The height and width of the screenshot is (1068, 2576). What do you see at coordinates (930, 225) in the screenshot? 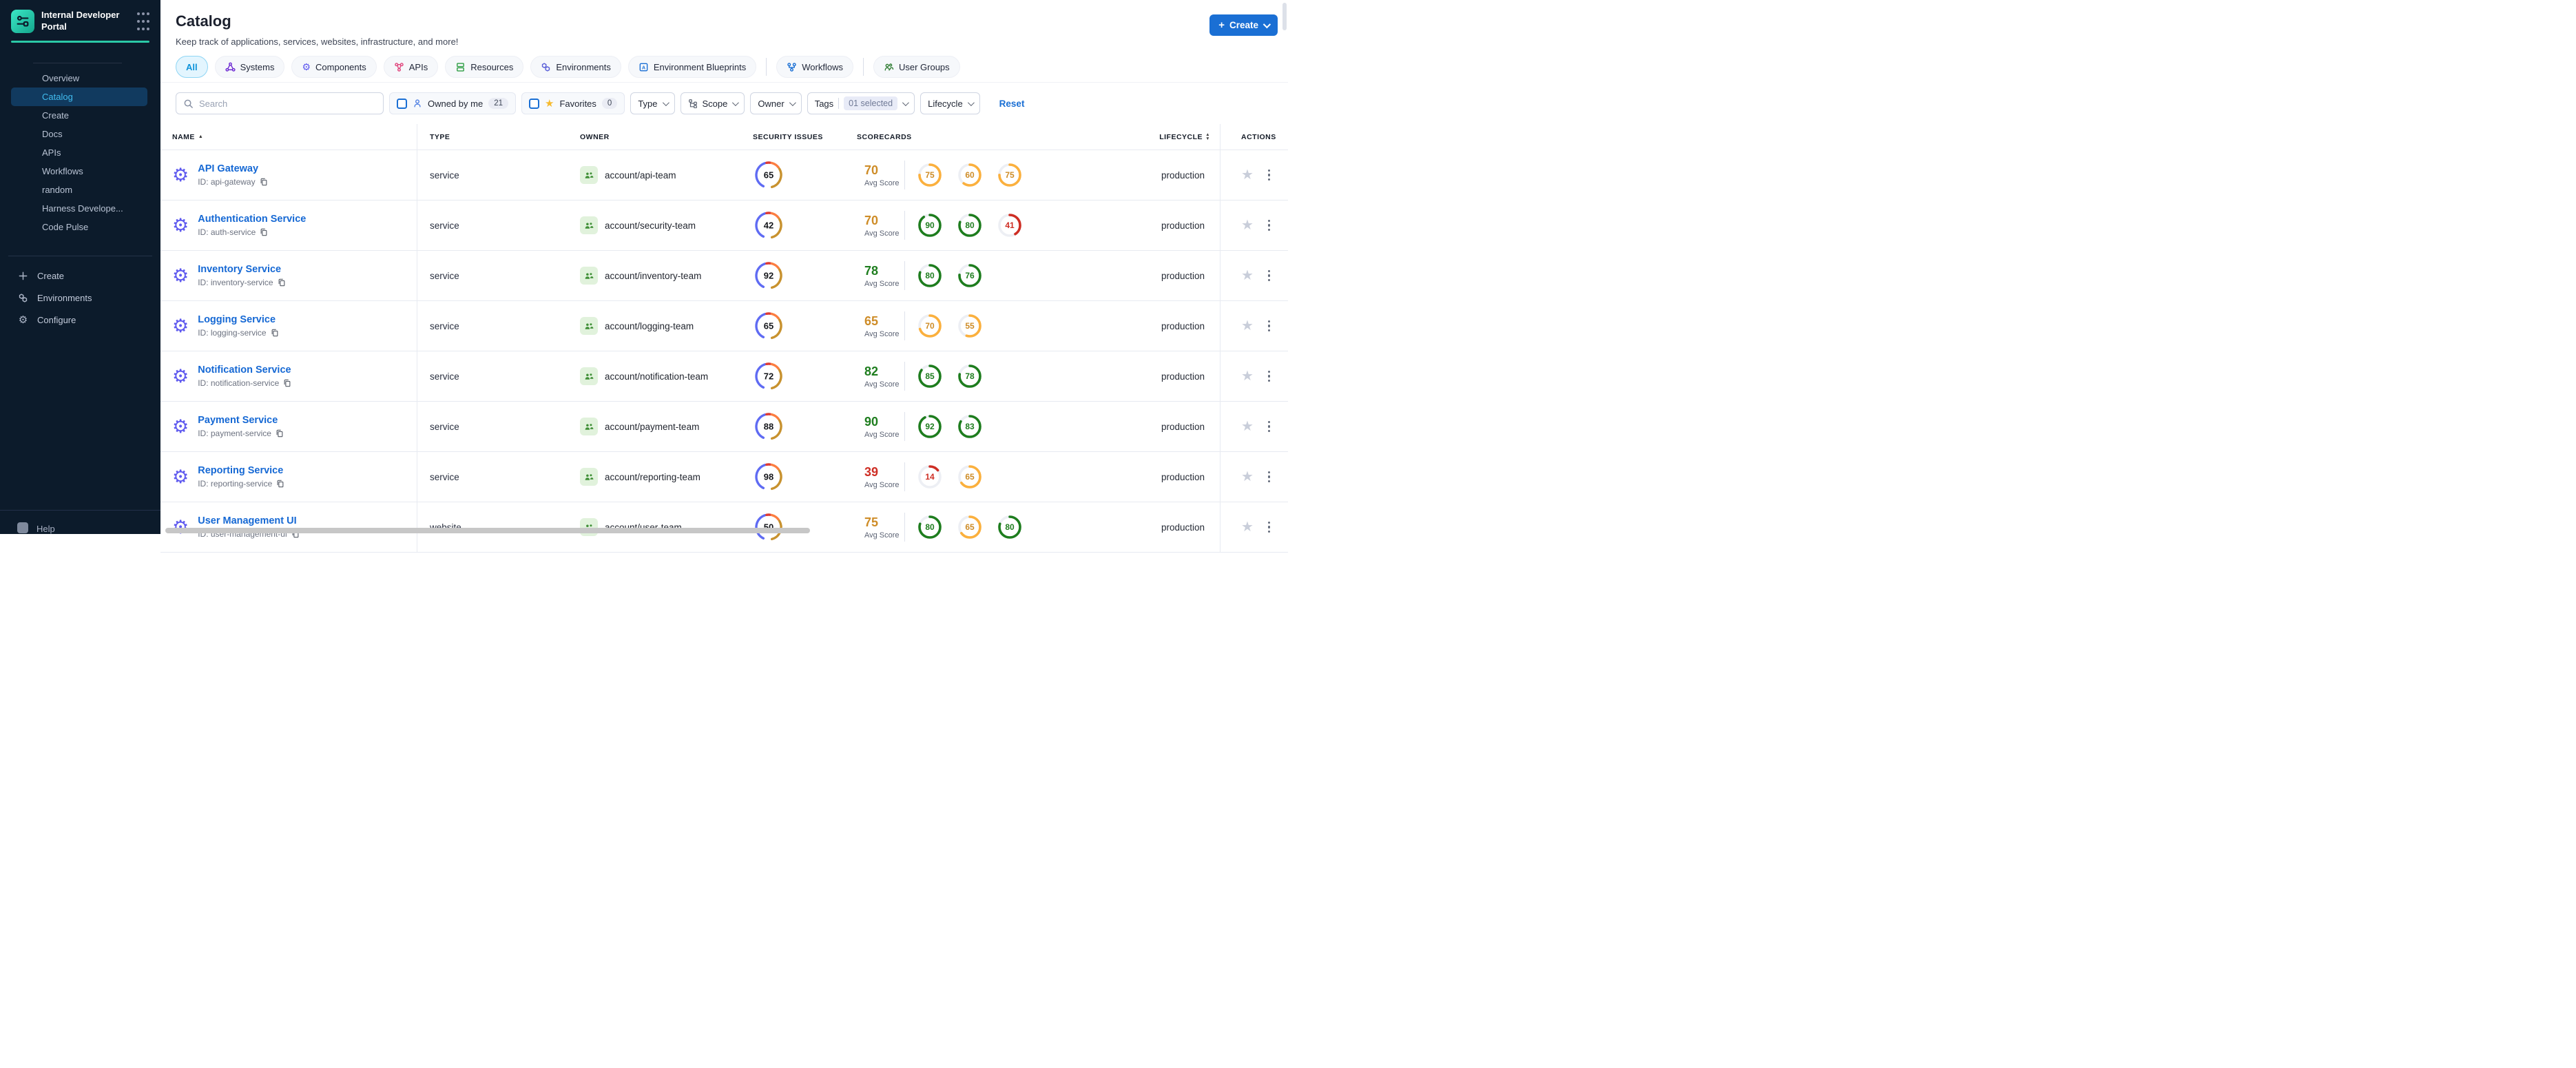
I see `scorecard-ring: 90` at bounding box center [930, 225].